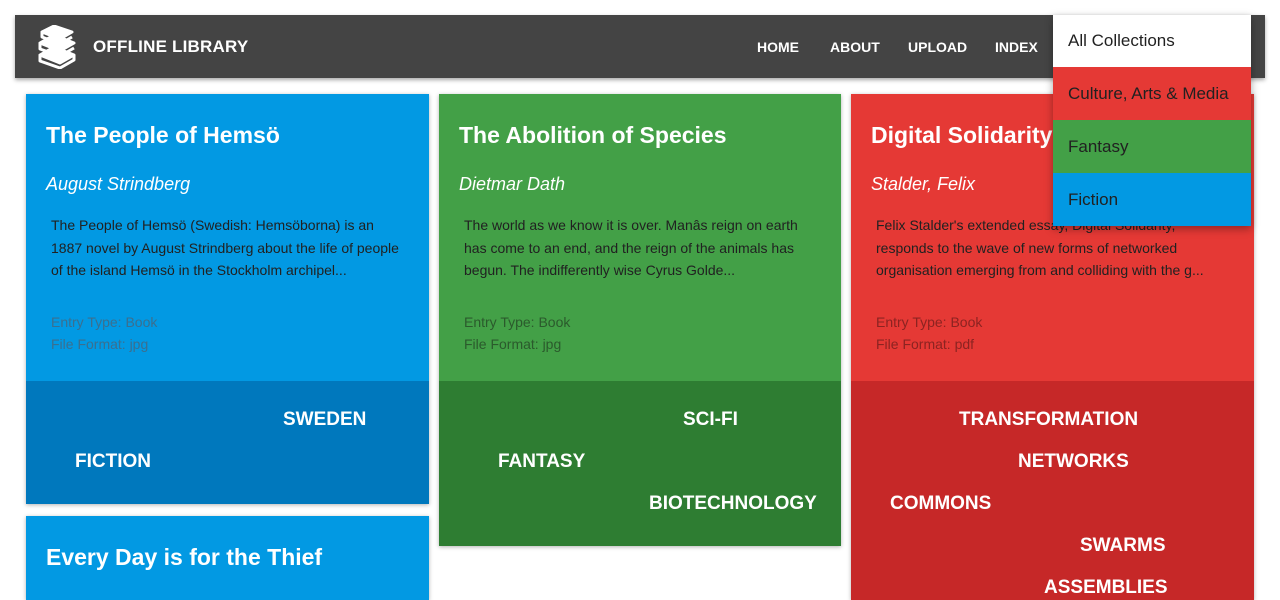  Describe the element at coordinates (733, 504) in the screenshot. I see `tag-link: BIOTECHNOLOGY` at that location.